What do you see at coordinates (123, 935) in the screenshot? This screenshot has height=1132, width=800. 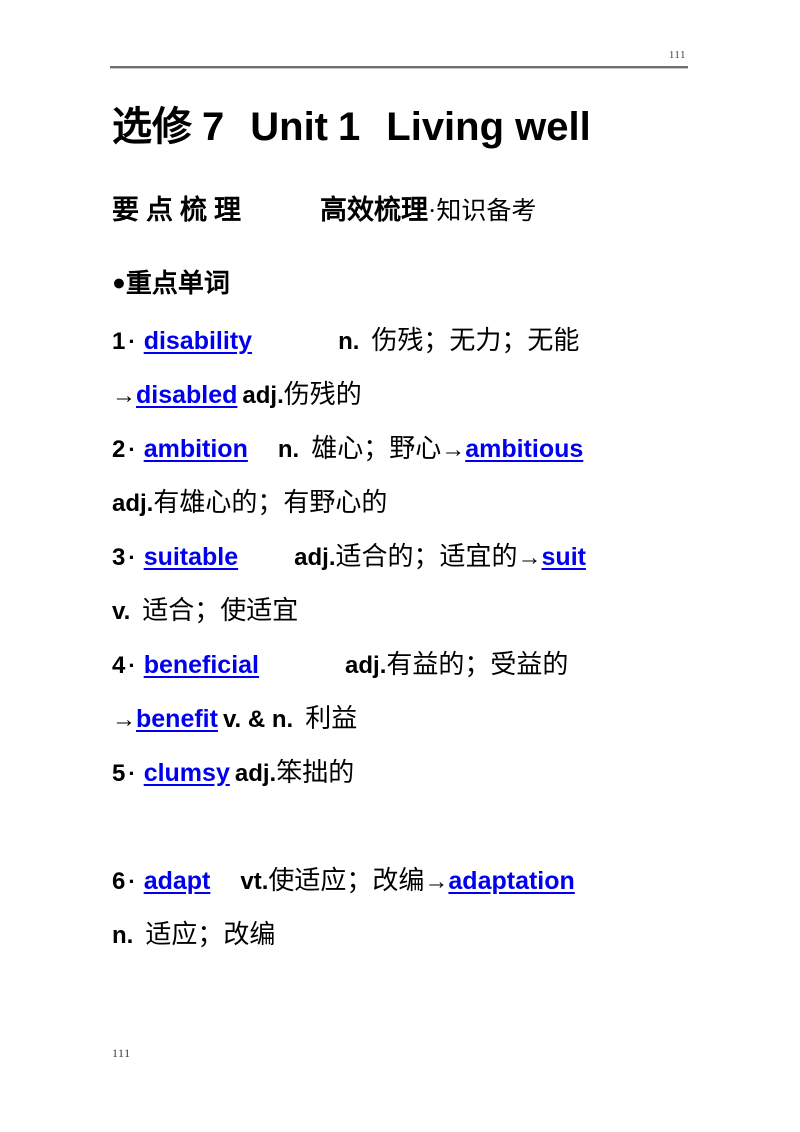 I see `derived-pos: n.` at bounding box center [123, 935].